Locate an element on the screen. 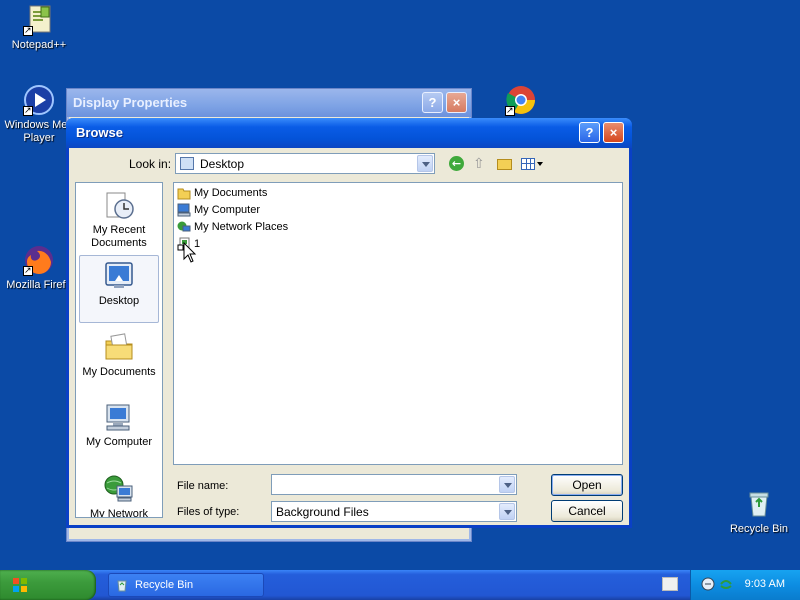 Image resolution: width=800 pixels, height=600 pixels. network-icon is located at coordinates (184, 227).